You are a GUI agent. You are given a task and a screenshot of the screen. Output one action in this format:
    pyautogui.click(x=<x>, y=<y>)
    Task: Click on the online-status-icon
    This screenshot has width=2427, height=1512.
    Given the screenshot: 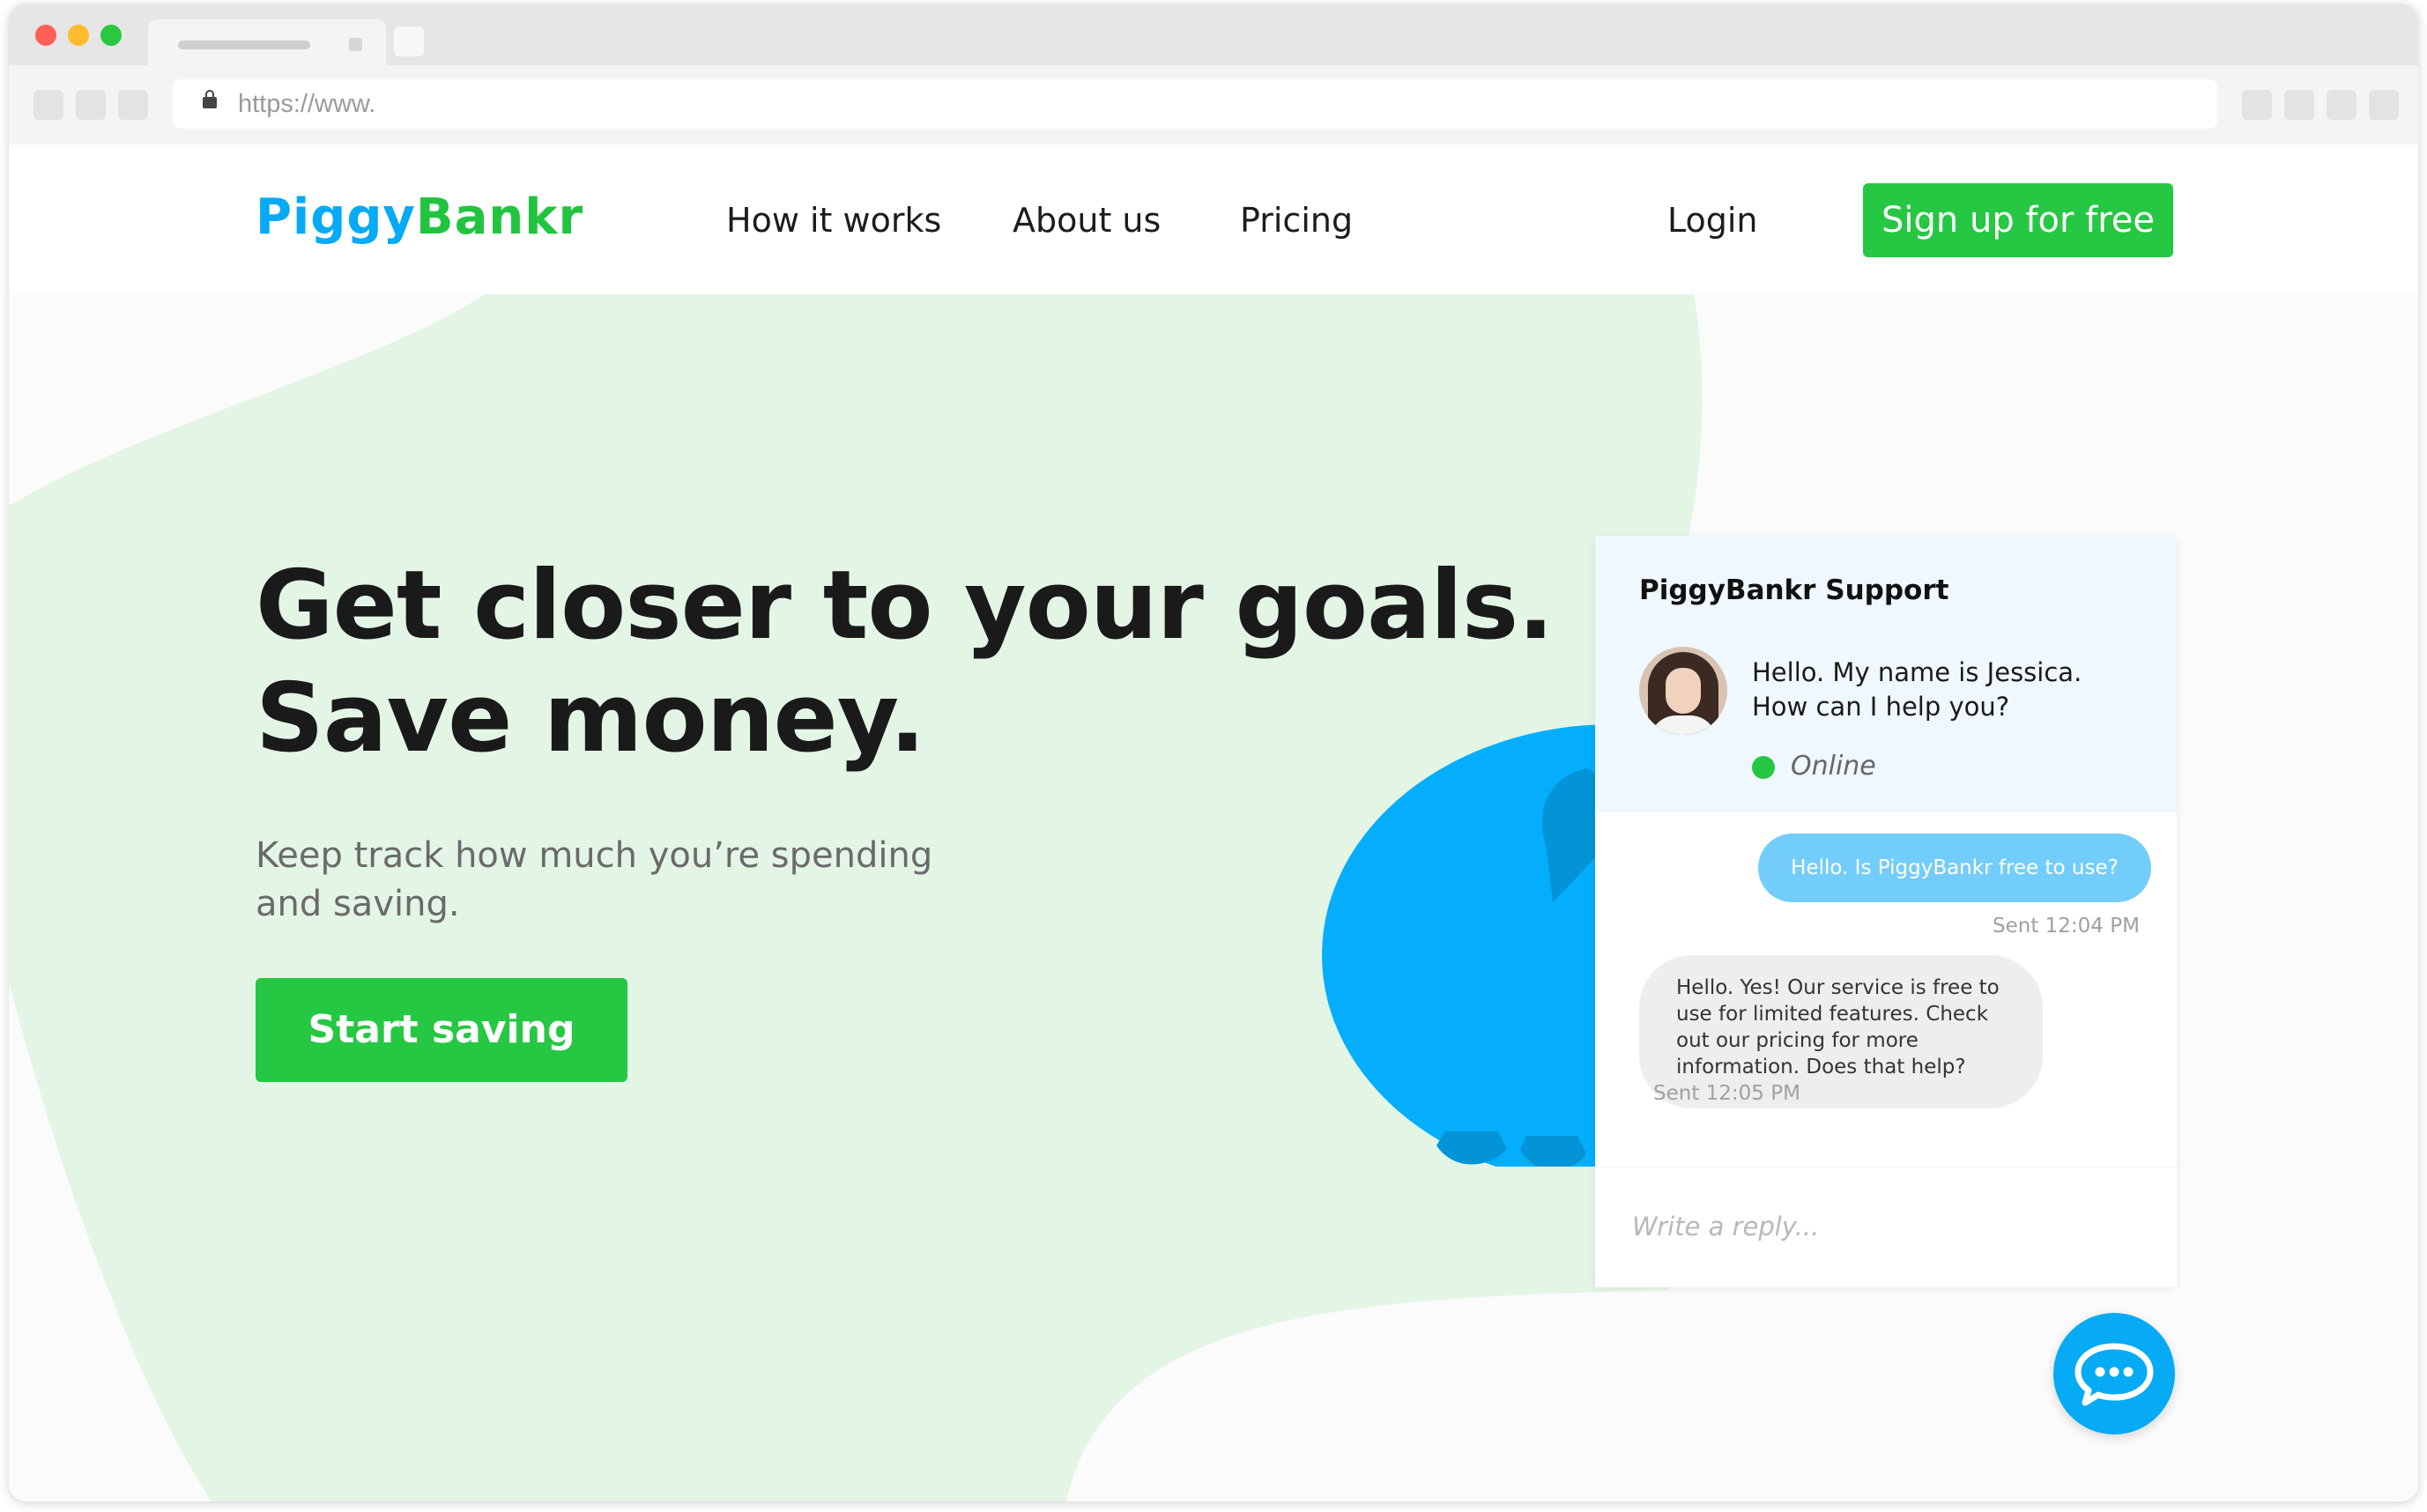 What is the action you would take?
    pyautogui.click(x=1763, y=767)
    